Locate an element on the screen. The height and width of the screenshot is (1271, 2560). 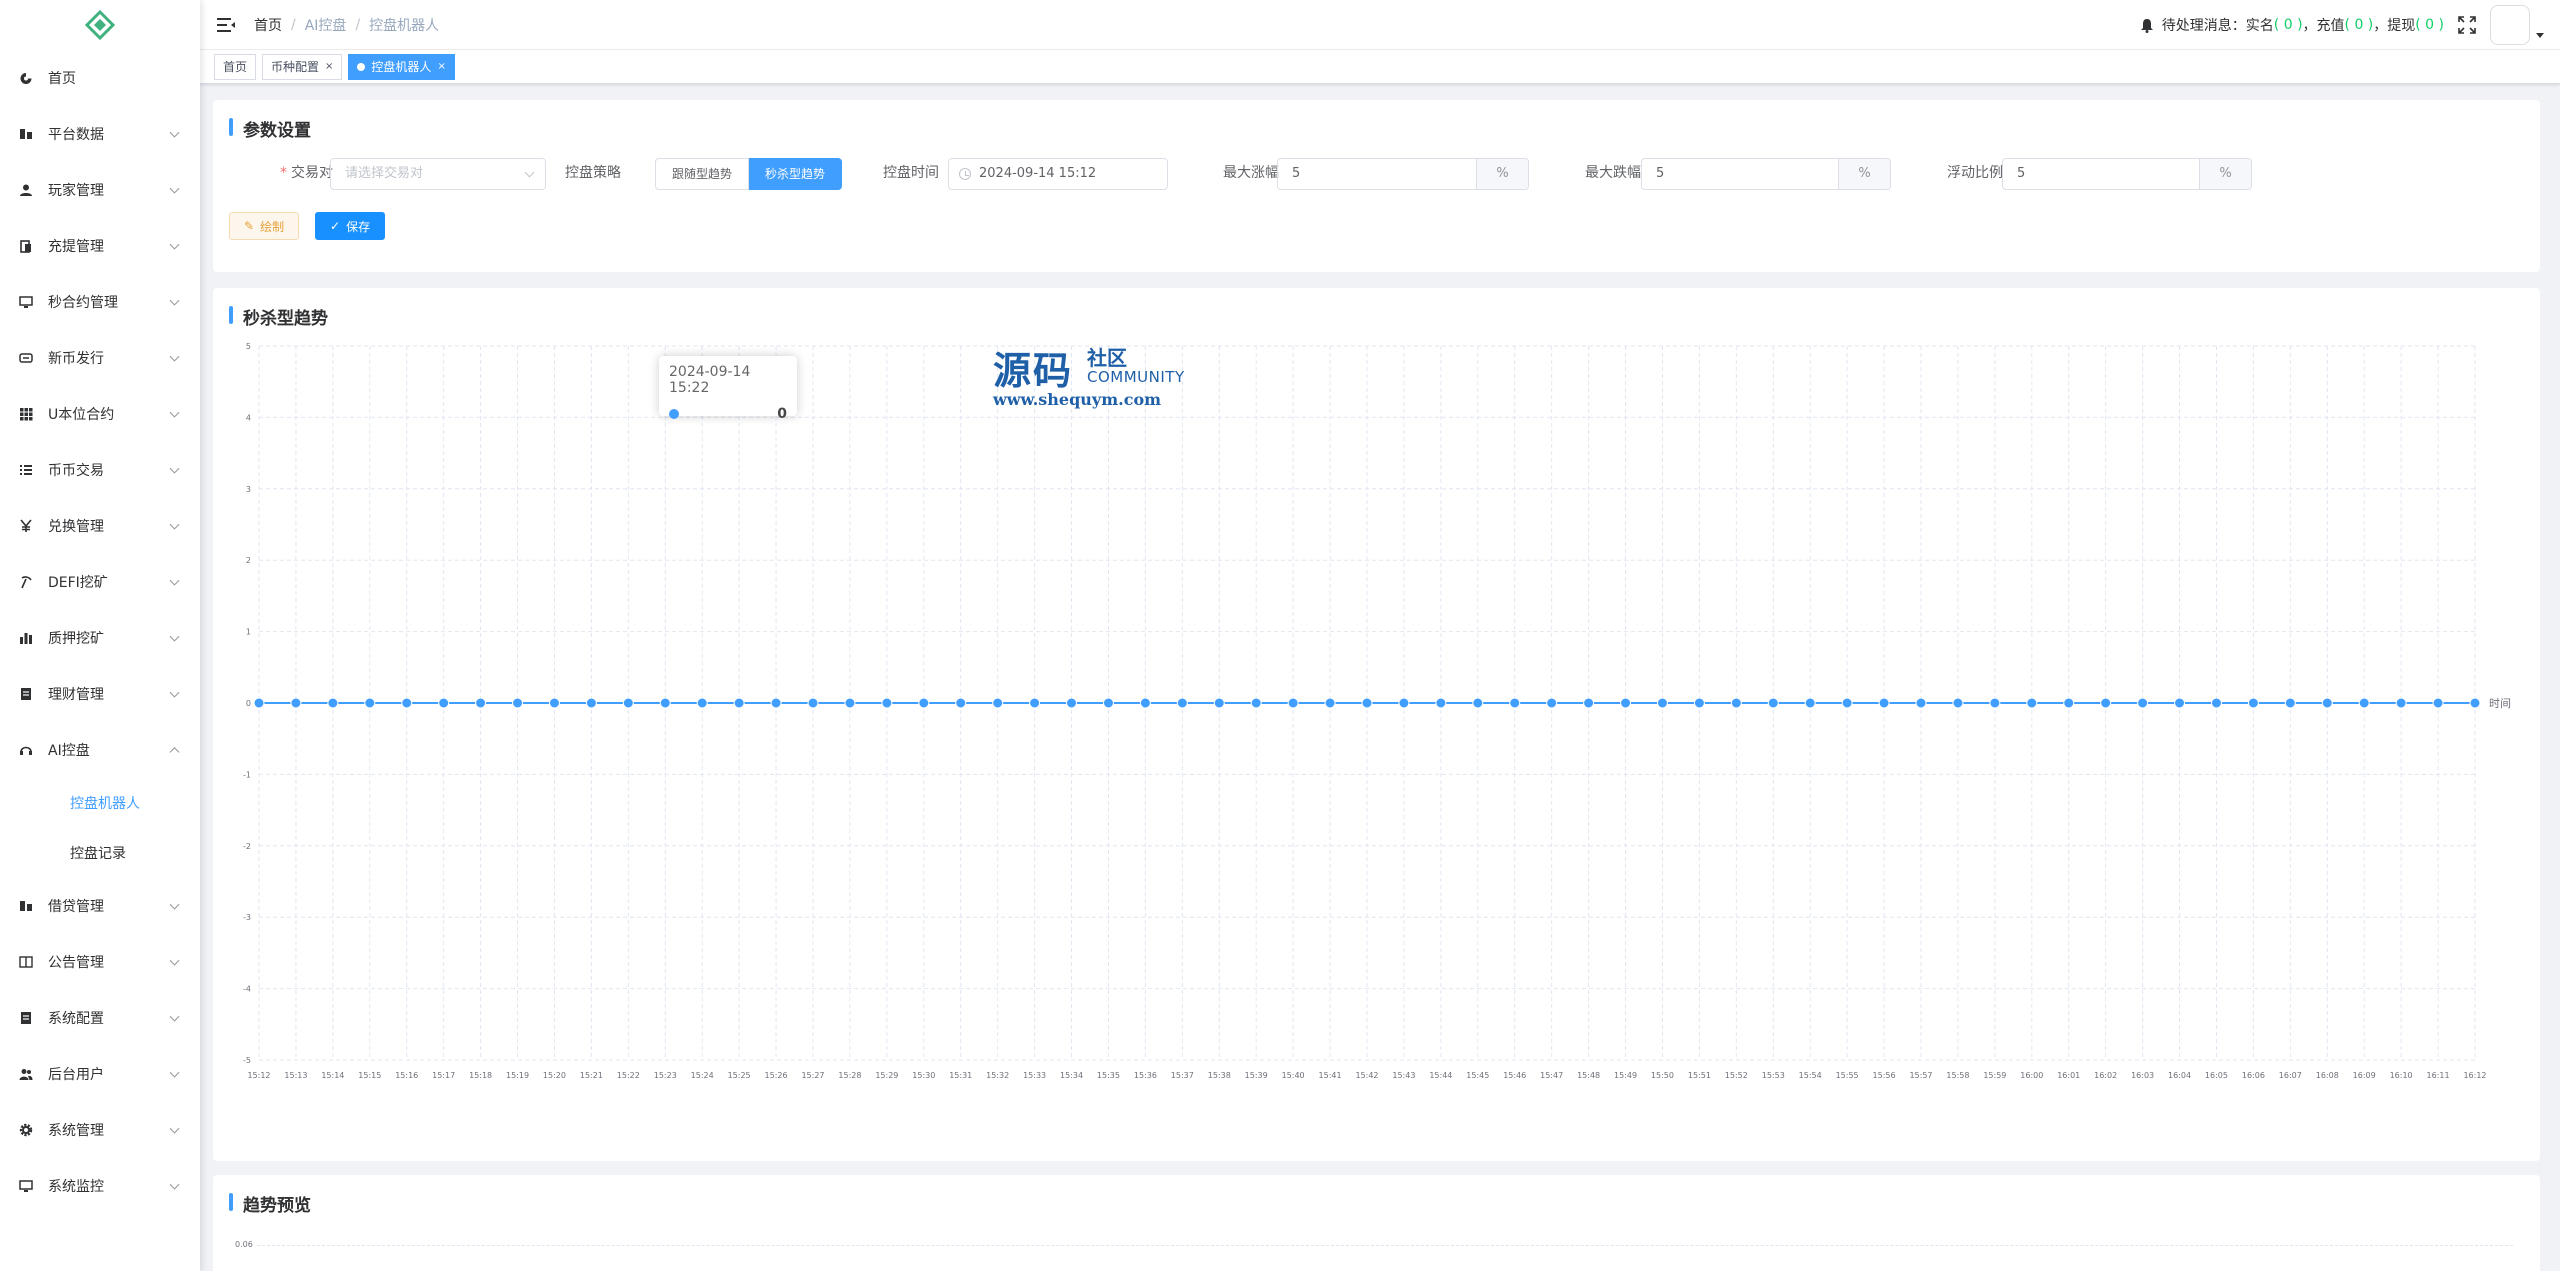
watermark-community-text: COMMUNITY is located at coordinates (1136, 377).